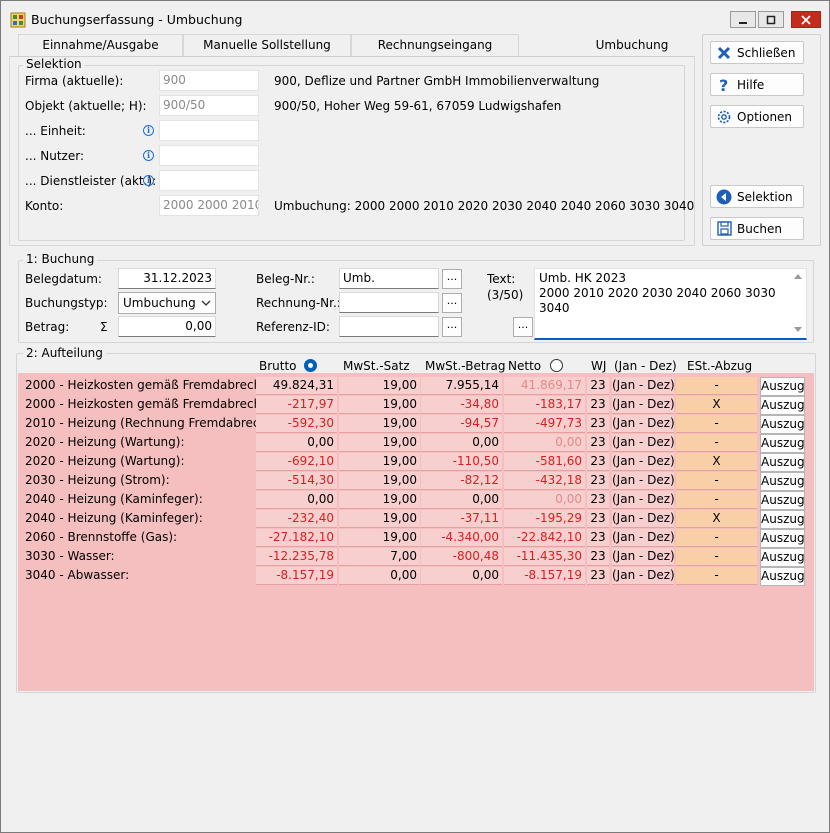  What do you see at coordinates (167, 303) in the screenshot?
I see `buchungstyp-select: Umbuchung` at bounding box center [167, 303].